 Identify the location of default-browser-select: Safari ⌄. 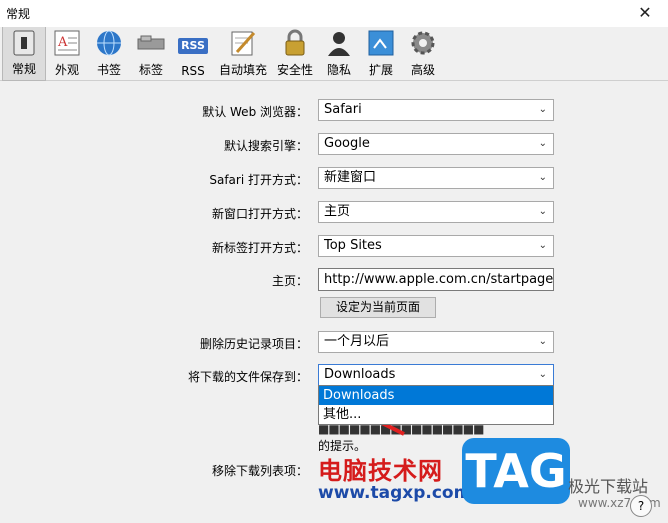
(436, 110).